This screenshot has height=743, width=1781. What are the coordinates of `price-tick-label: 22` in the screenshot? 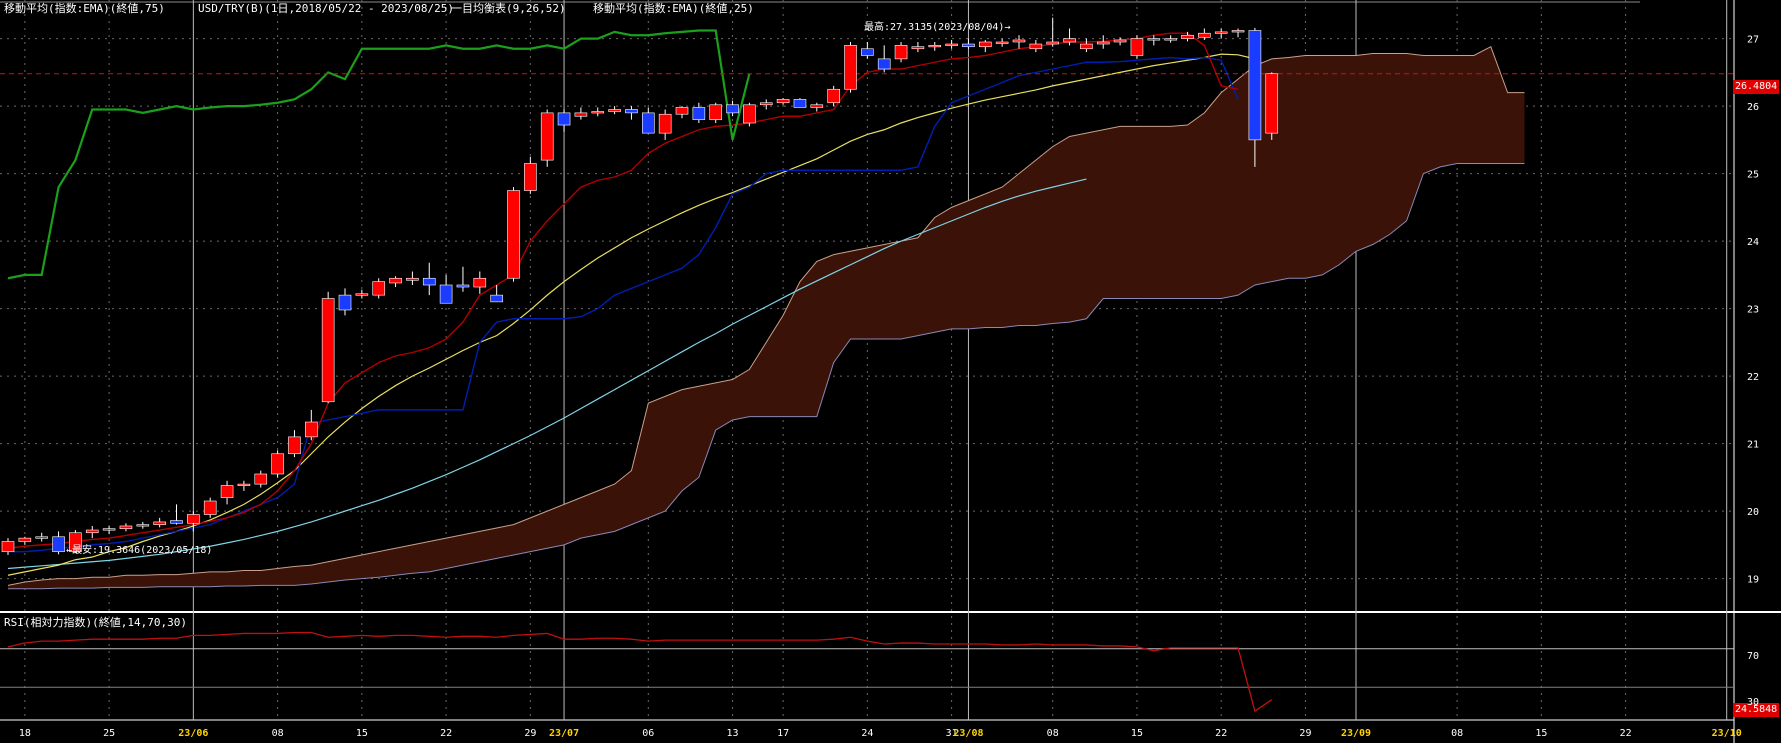 It's located at (1753, 377).